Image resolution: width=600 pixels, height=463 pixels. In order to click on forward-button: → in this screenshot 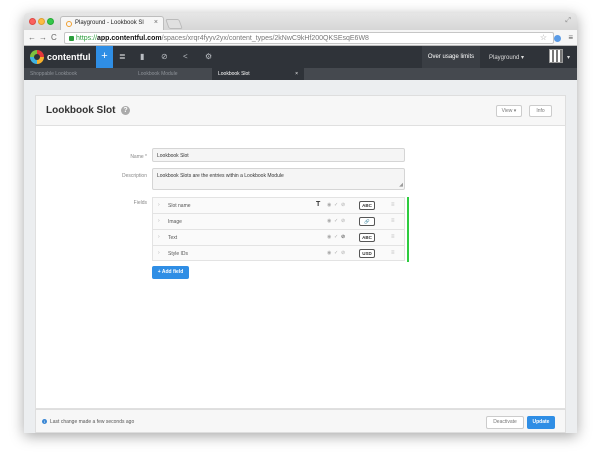, I will do `click(43, 37)`.